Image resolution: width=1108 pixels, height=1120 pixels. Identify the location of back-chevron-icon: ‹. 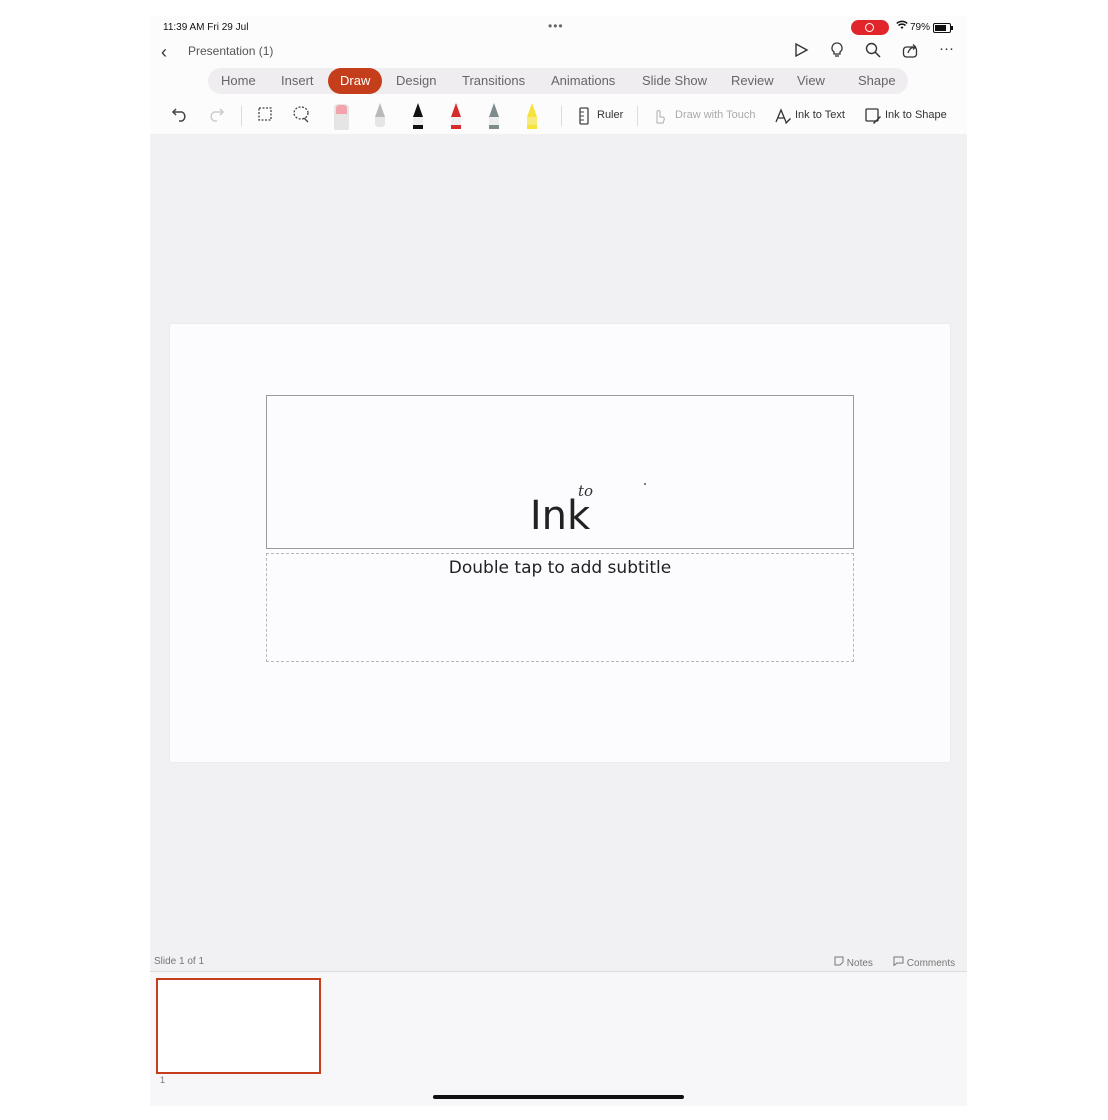
(164, 52).